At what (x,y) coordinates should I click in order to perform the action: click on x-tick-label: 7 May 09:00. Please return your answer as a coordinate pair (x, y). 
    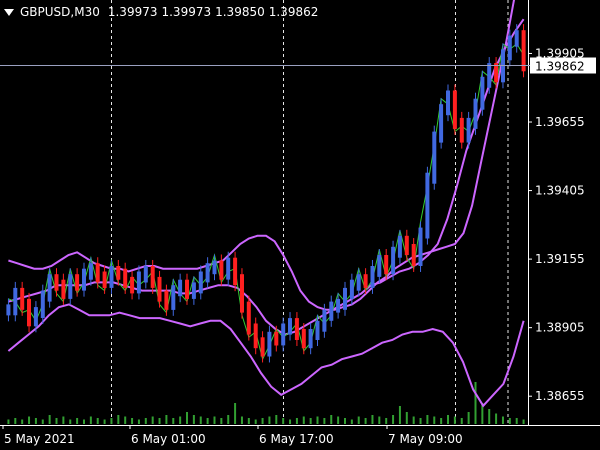
    Looking at the image, I should click on (425, 439).